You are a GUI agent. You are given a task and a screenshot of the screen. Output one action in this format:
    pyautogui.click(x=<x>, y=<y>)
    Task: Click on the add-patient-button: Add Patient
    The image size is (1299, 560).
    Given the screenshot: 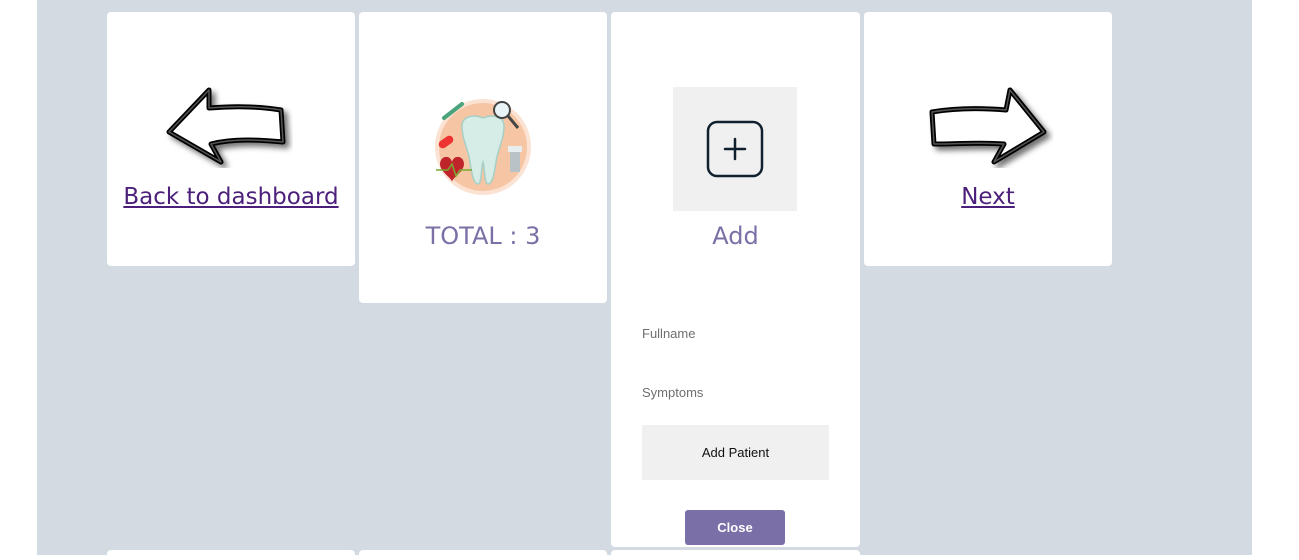 What is the action you would take?
    pyautogui.click(x=735, y=452)
    